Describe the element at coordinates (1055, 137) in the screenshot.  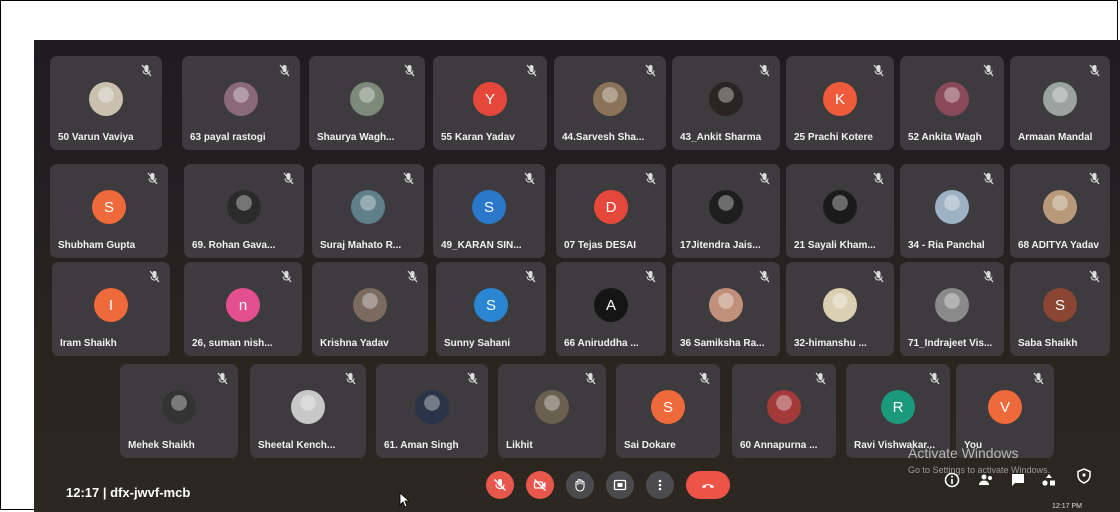
I see `participant-name: Armaan Mandal` at that location.